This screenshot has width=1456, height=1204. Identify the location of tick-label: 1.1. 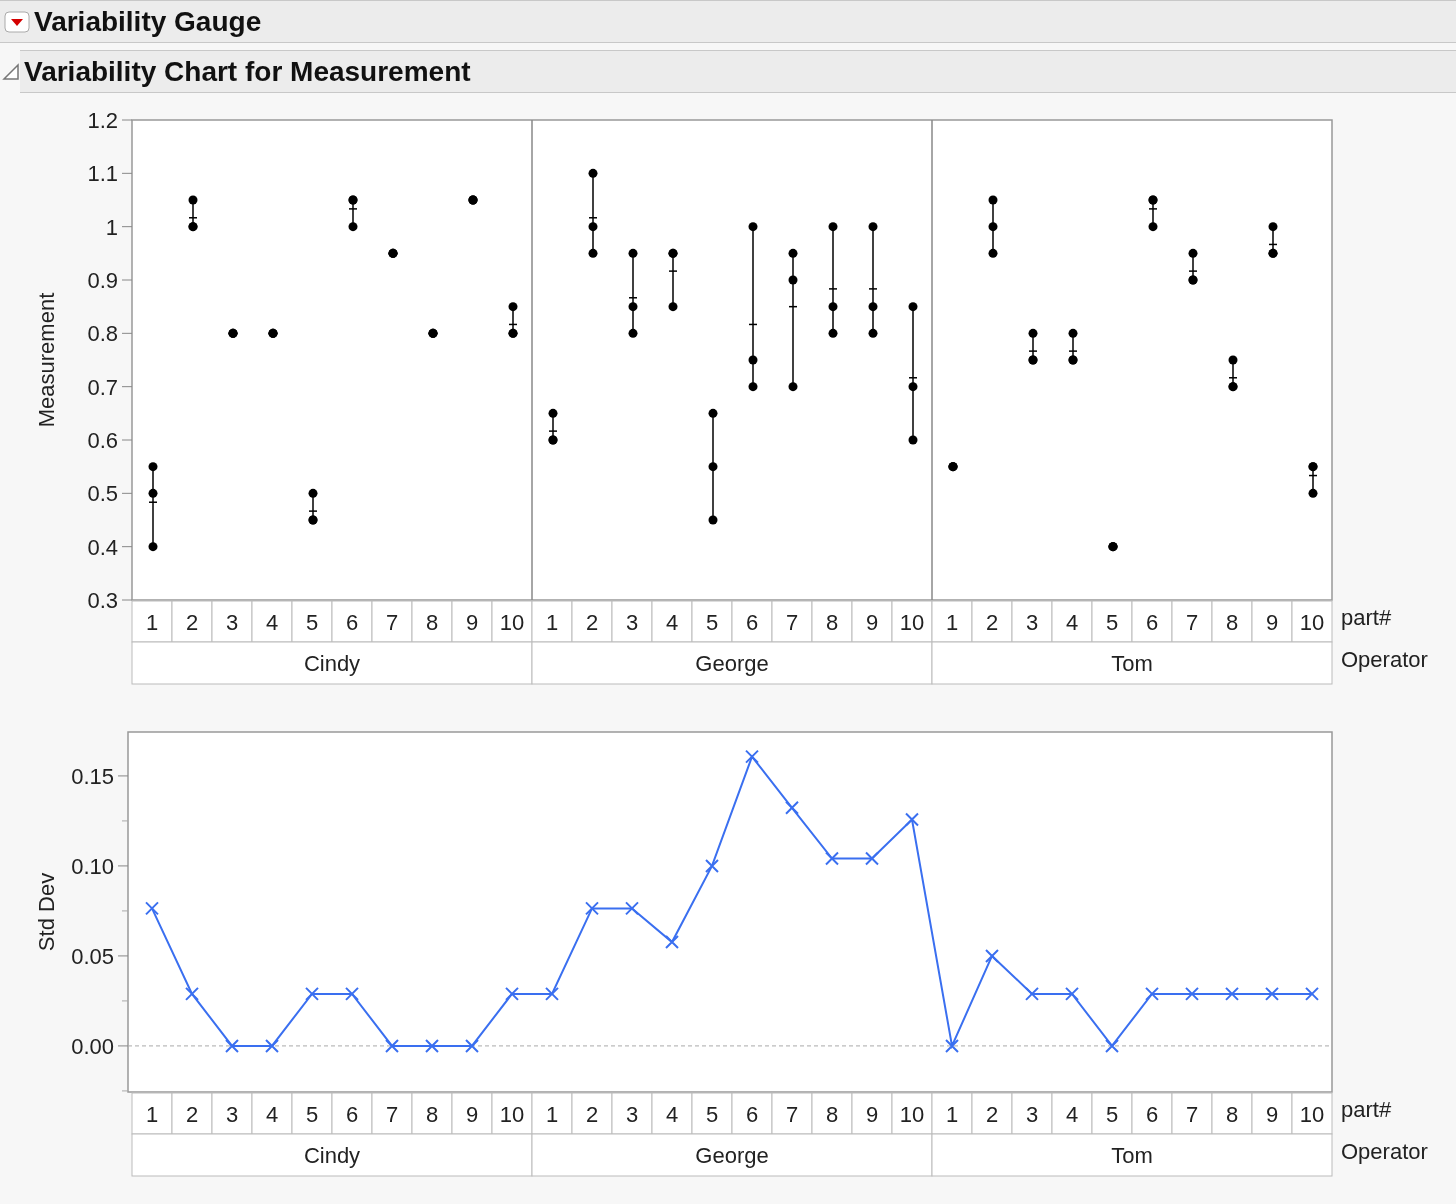
(102, 174).